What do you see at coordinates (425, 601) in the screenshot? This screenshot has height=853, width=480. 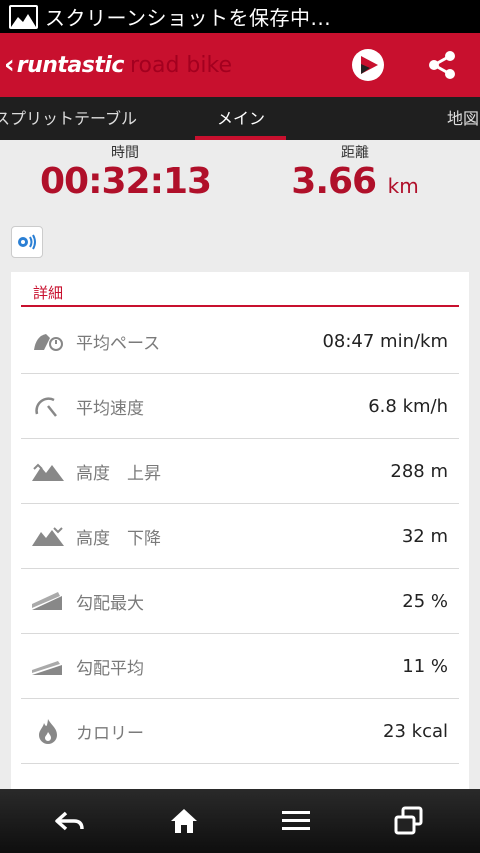 I see `detail-value: 25 %` at bounding box center [425, 601].